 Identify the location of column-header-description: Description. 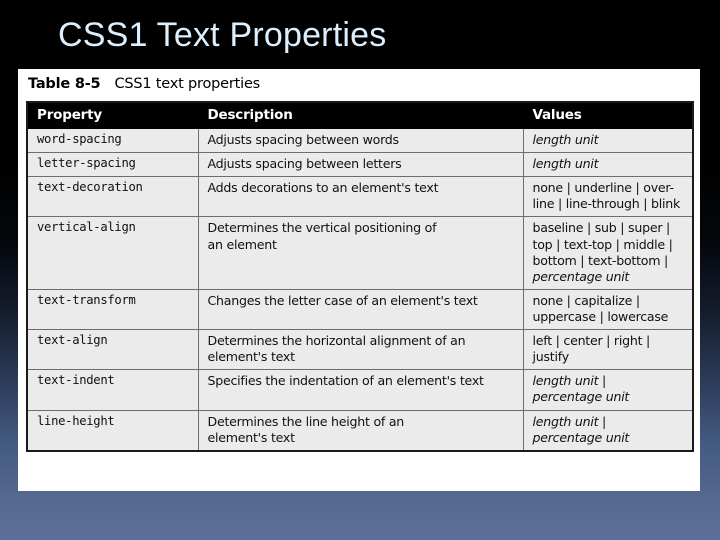
(360, 115).